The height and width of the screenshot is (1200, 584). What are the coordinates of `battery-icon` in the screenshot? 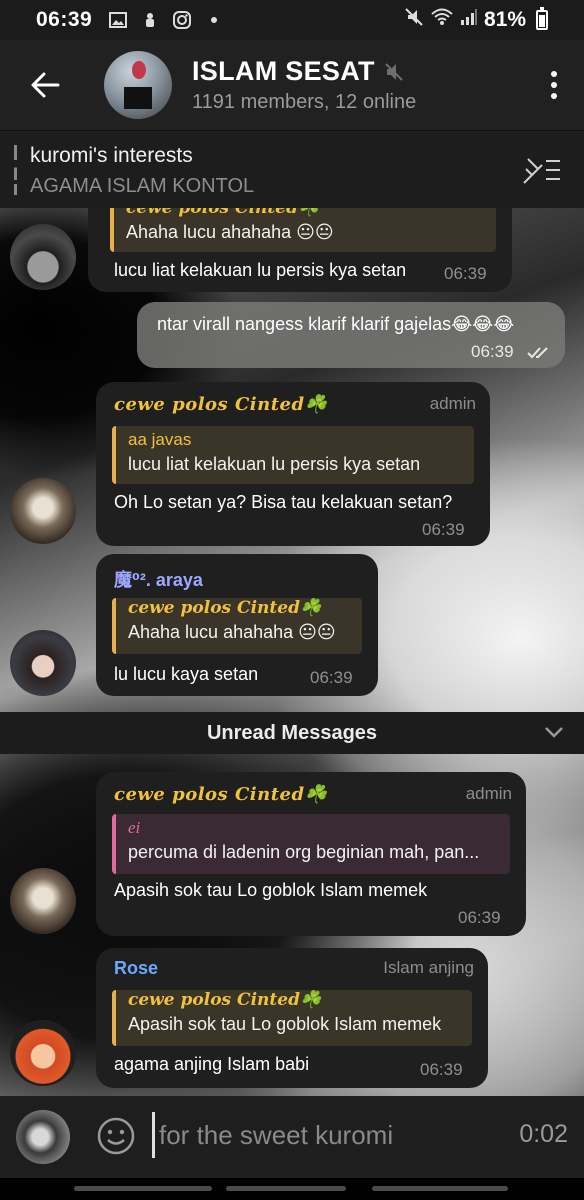 It's located at (542, 18).